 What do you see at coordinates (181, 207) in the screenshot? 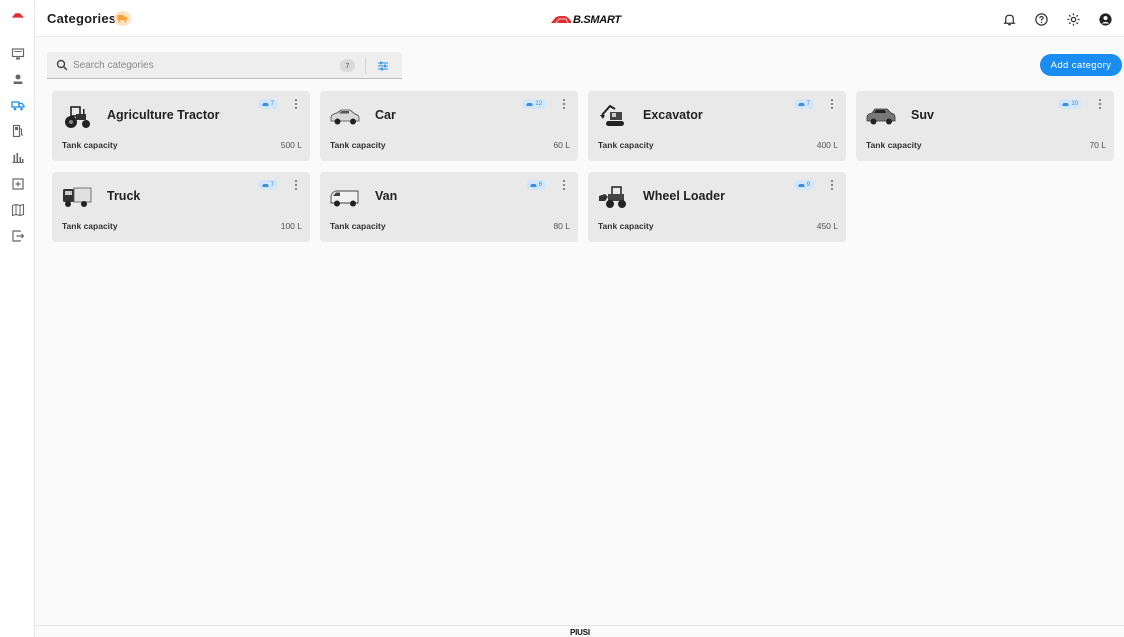
I see `category-card: Truck 7 Tank capacity 100 L` at bounding box center [181, 207].